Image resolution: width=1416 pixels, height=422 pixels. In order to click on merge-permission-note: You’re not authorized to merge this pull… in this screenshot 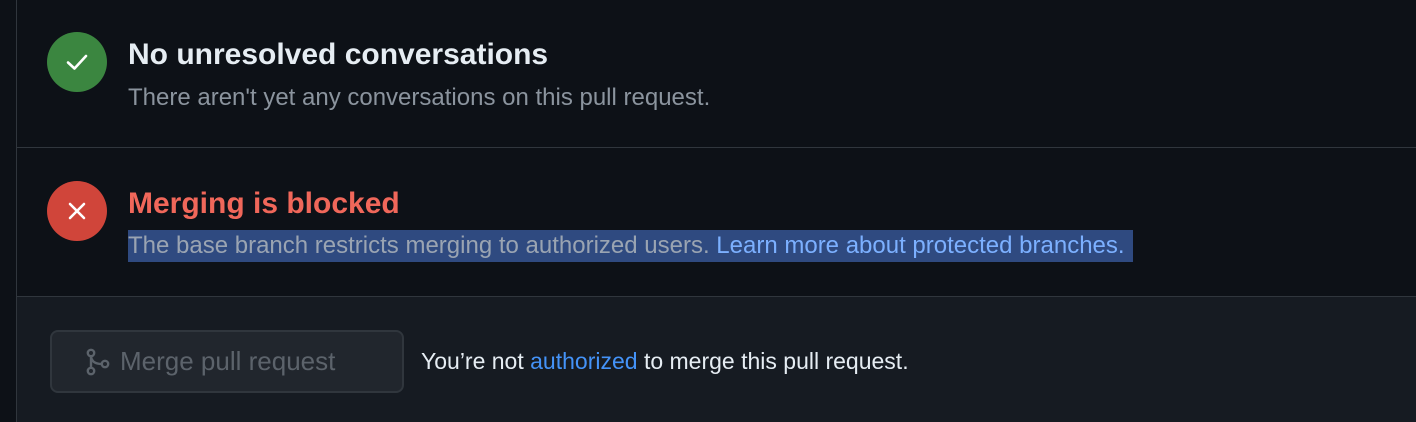, I will do `click(665, 361)`.